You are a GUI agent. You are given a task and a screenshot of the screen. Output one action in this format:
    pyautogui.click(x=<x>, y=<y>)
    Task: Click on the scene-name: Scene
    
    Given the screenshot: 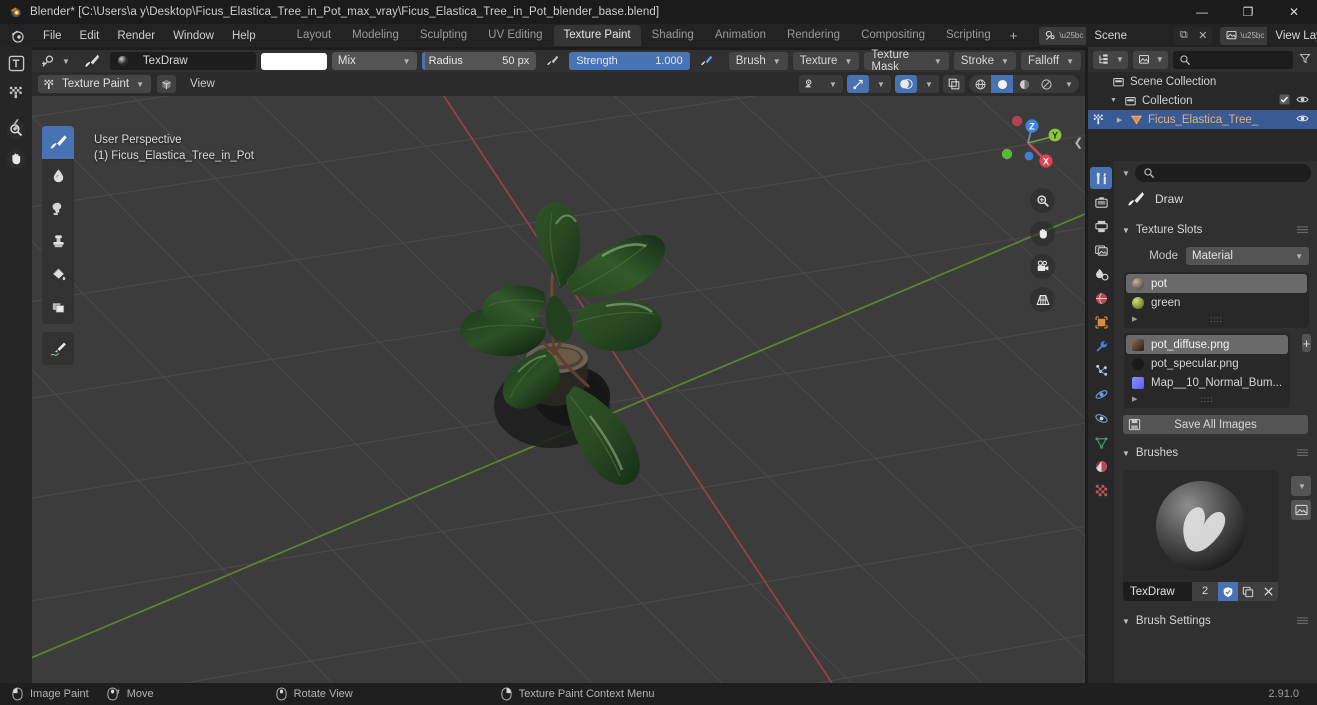 What is the action you would take?
    pyautogui.click(x=1130, y=35)
    